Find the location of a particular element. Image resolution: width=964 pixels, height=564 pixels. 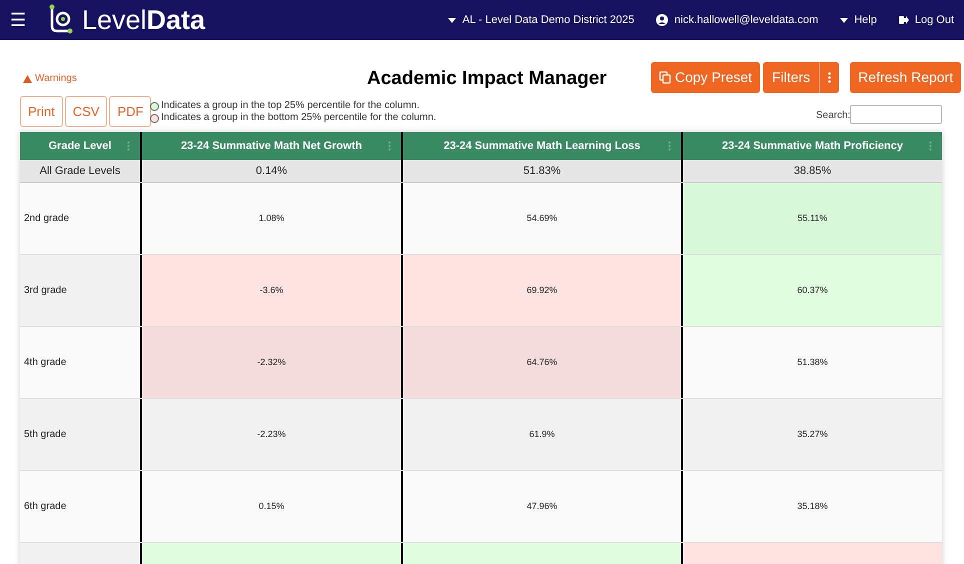

logo-text: LevelData is located at coordinates (144, 20).